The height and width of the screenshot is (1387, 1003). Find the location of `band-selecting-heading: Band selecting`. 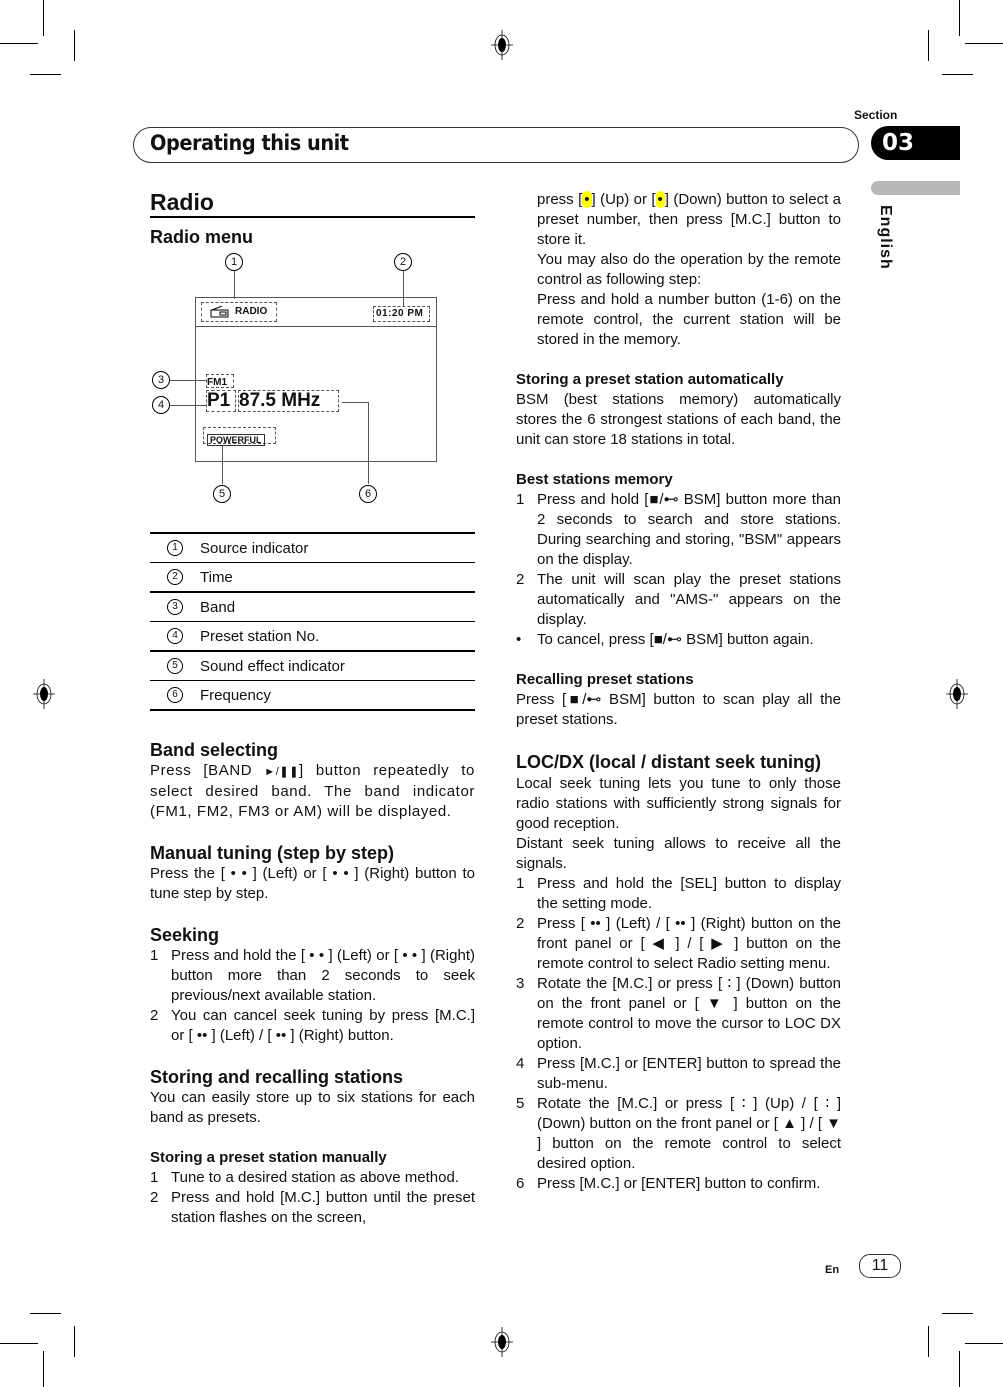

band-selecting-heading: Band selecting is located at coordinates (214, 750).